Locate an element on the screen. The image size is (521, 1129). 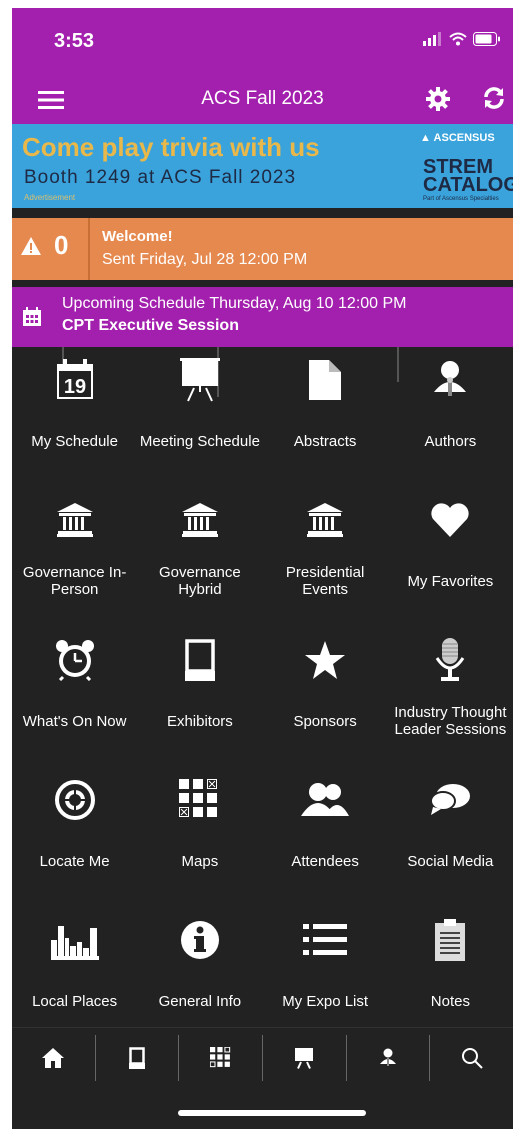
tile-label: Authors is located at coordinates (450, 441).